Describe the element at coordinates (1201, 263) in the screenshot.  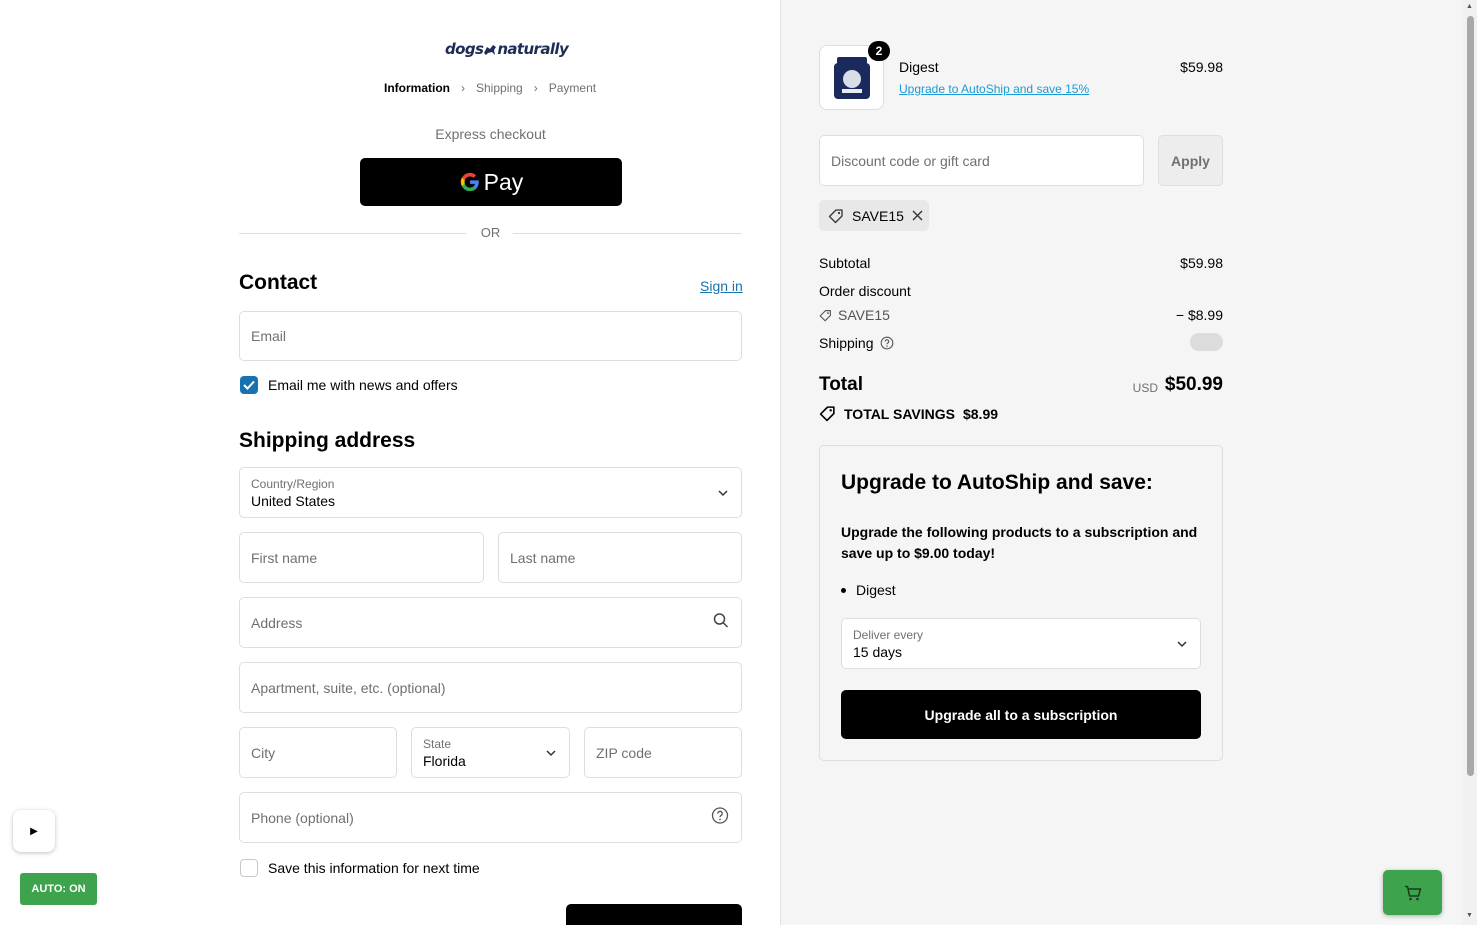
I see `subtotal-value: $59.98` at that location.